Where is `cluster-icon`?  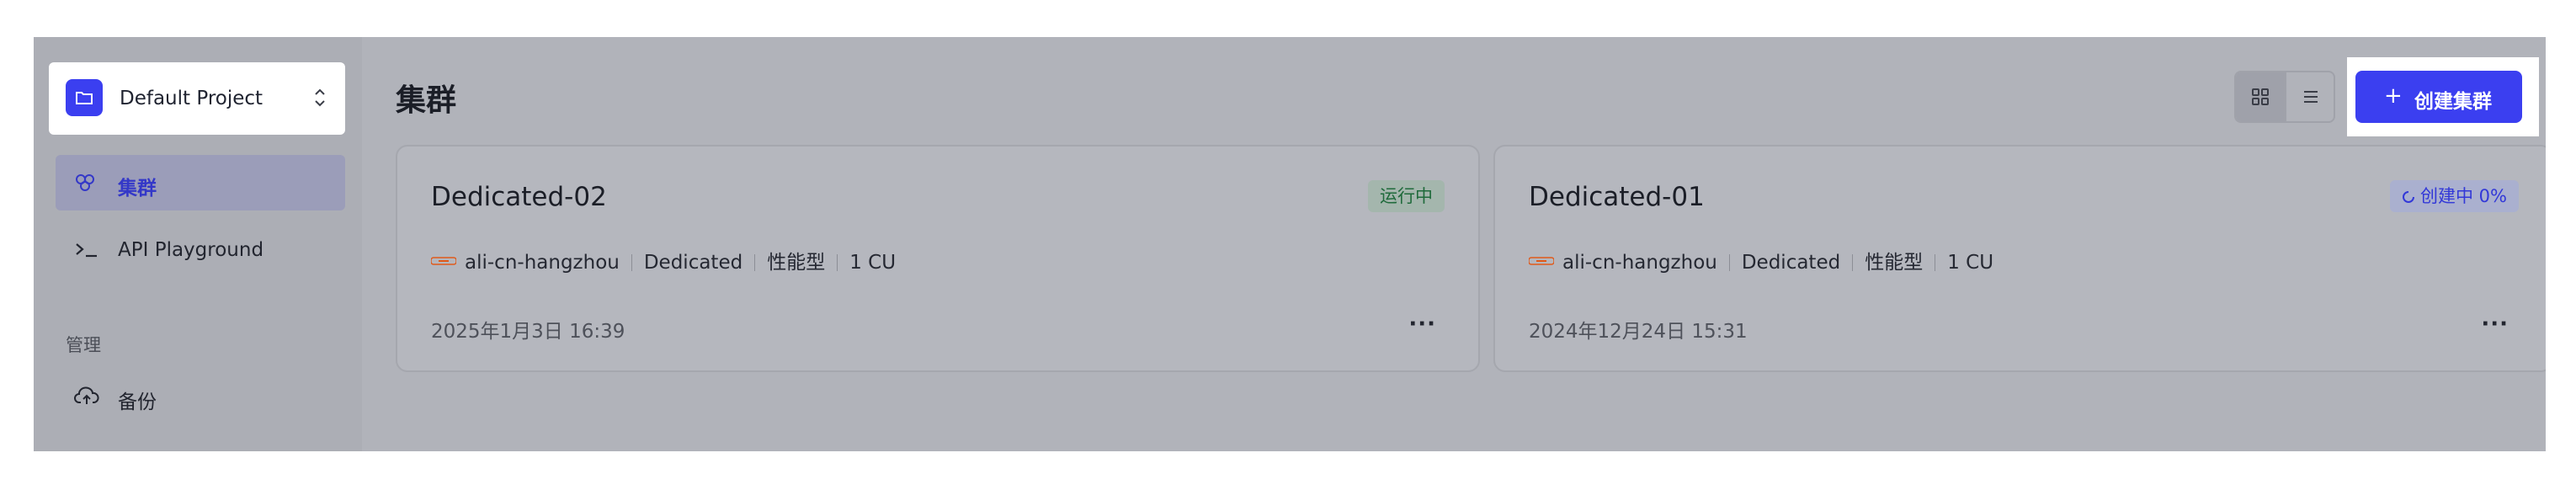
cluster-icon is located at coordinates (85, 184).